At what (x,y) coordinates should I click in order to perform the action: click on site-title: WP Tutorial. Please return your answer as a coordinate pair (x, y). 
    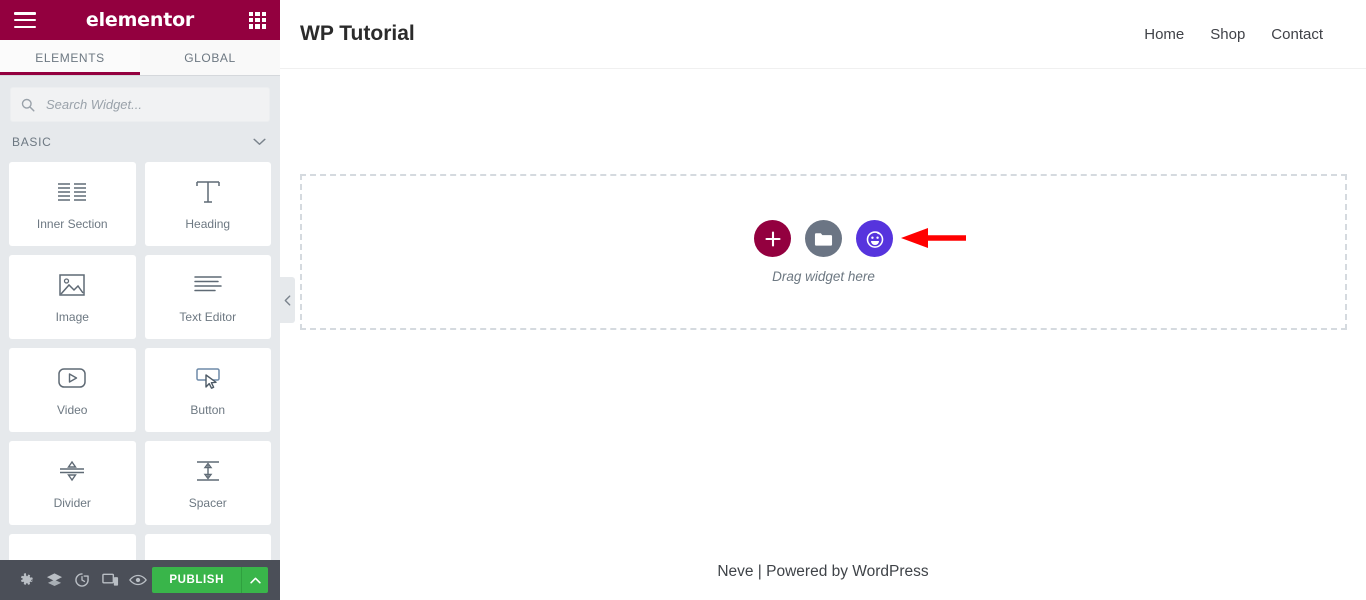
    Looking at the image, I should click on (357, 33).